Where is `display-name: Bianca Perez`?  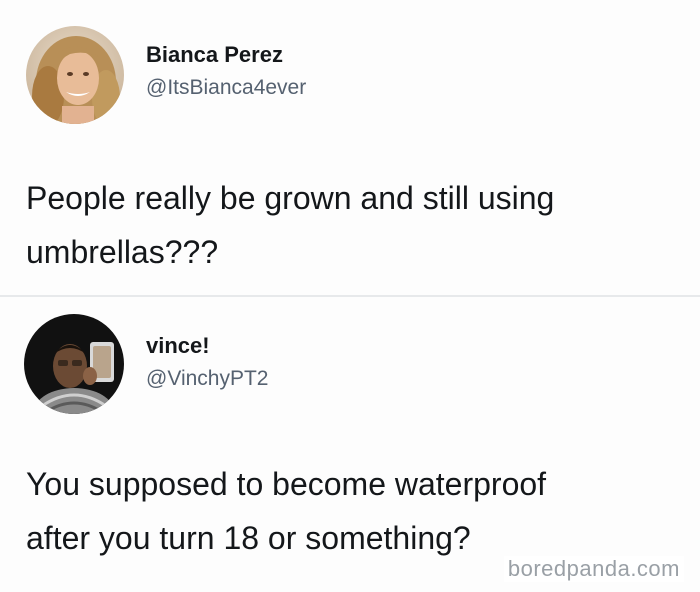 display-name: Bianca Perez is located at coordinates (214, 55).